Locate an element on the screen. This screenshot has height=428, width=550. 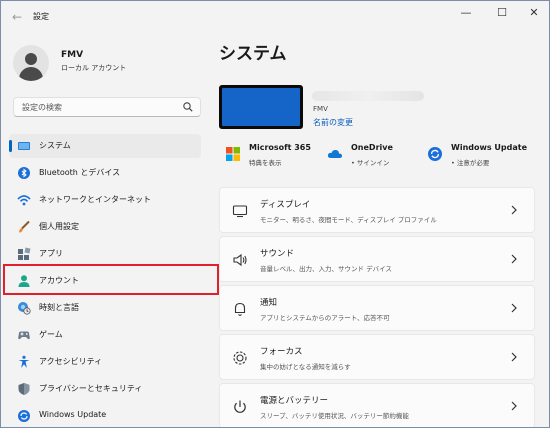
setting-focus: フォーカス 集中の妨げとなる通知を減らす is located at coordinates (377, 357).